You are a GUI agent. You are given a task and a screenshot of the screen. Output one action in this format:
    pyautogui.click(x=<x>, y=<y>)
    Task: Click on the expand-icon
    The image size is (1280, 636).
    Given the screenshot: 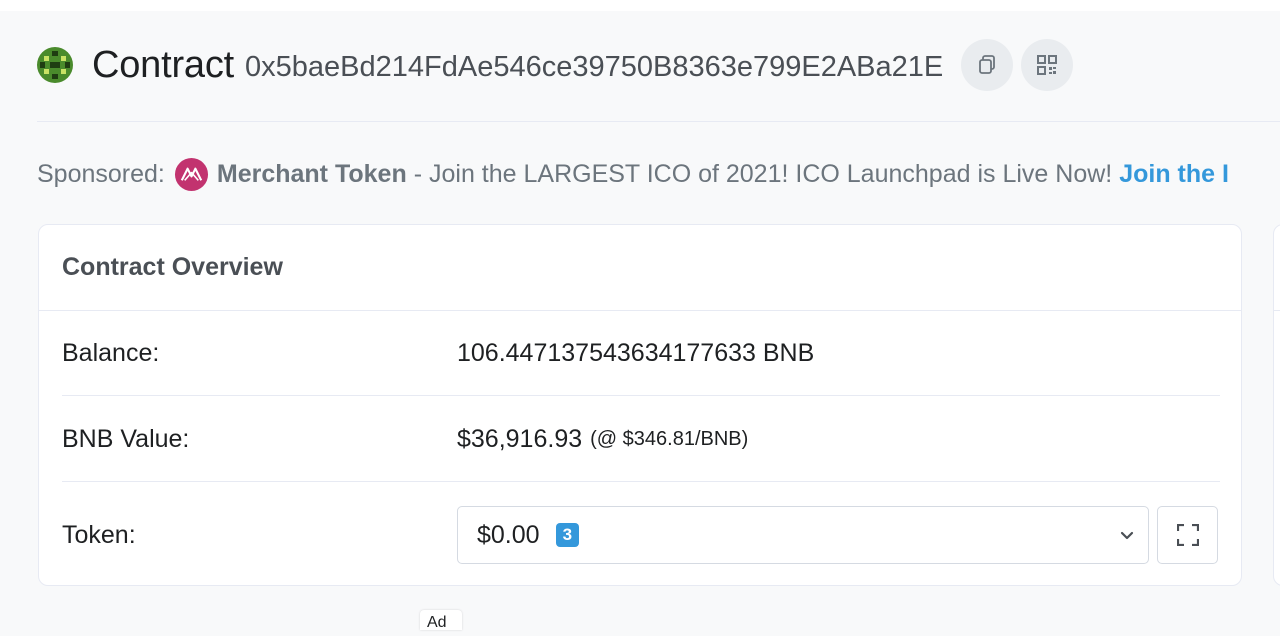 What is the action you would take?
    pyautogui.click(x=1187, y=535)
    